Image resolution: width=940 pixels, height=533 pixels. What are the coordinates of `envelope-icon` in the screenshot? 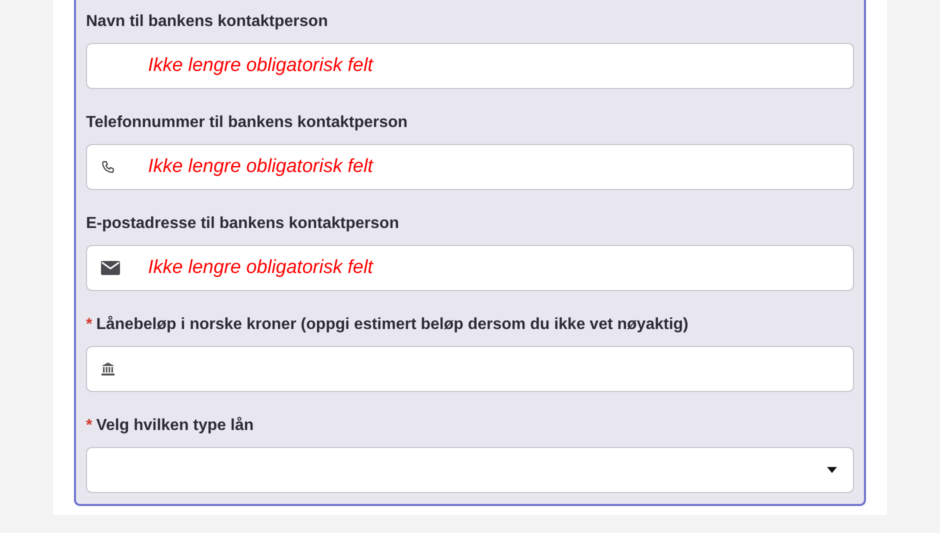 It's located at (110, 268).